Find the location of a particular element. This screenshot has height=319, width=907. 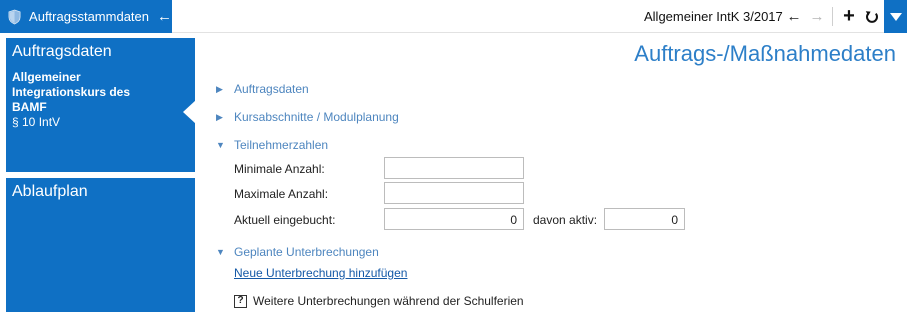

min-count-label: Minimale Anzahl: is located at coordinates (279, 169).